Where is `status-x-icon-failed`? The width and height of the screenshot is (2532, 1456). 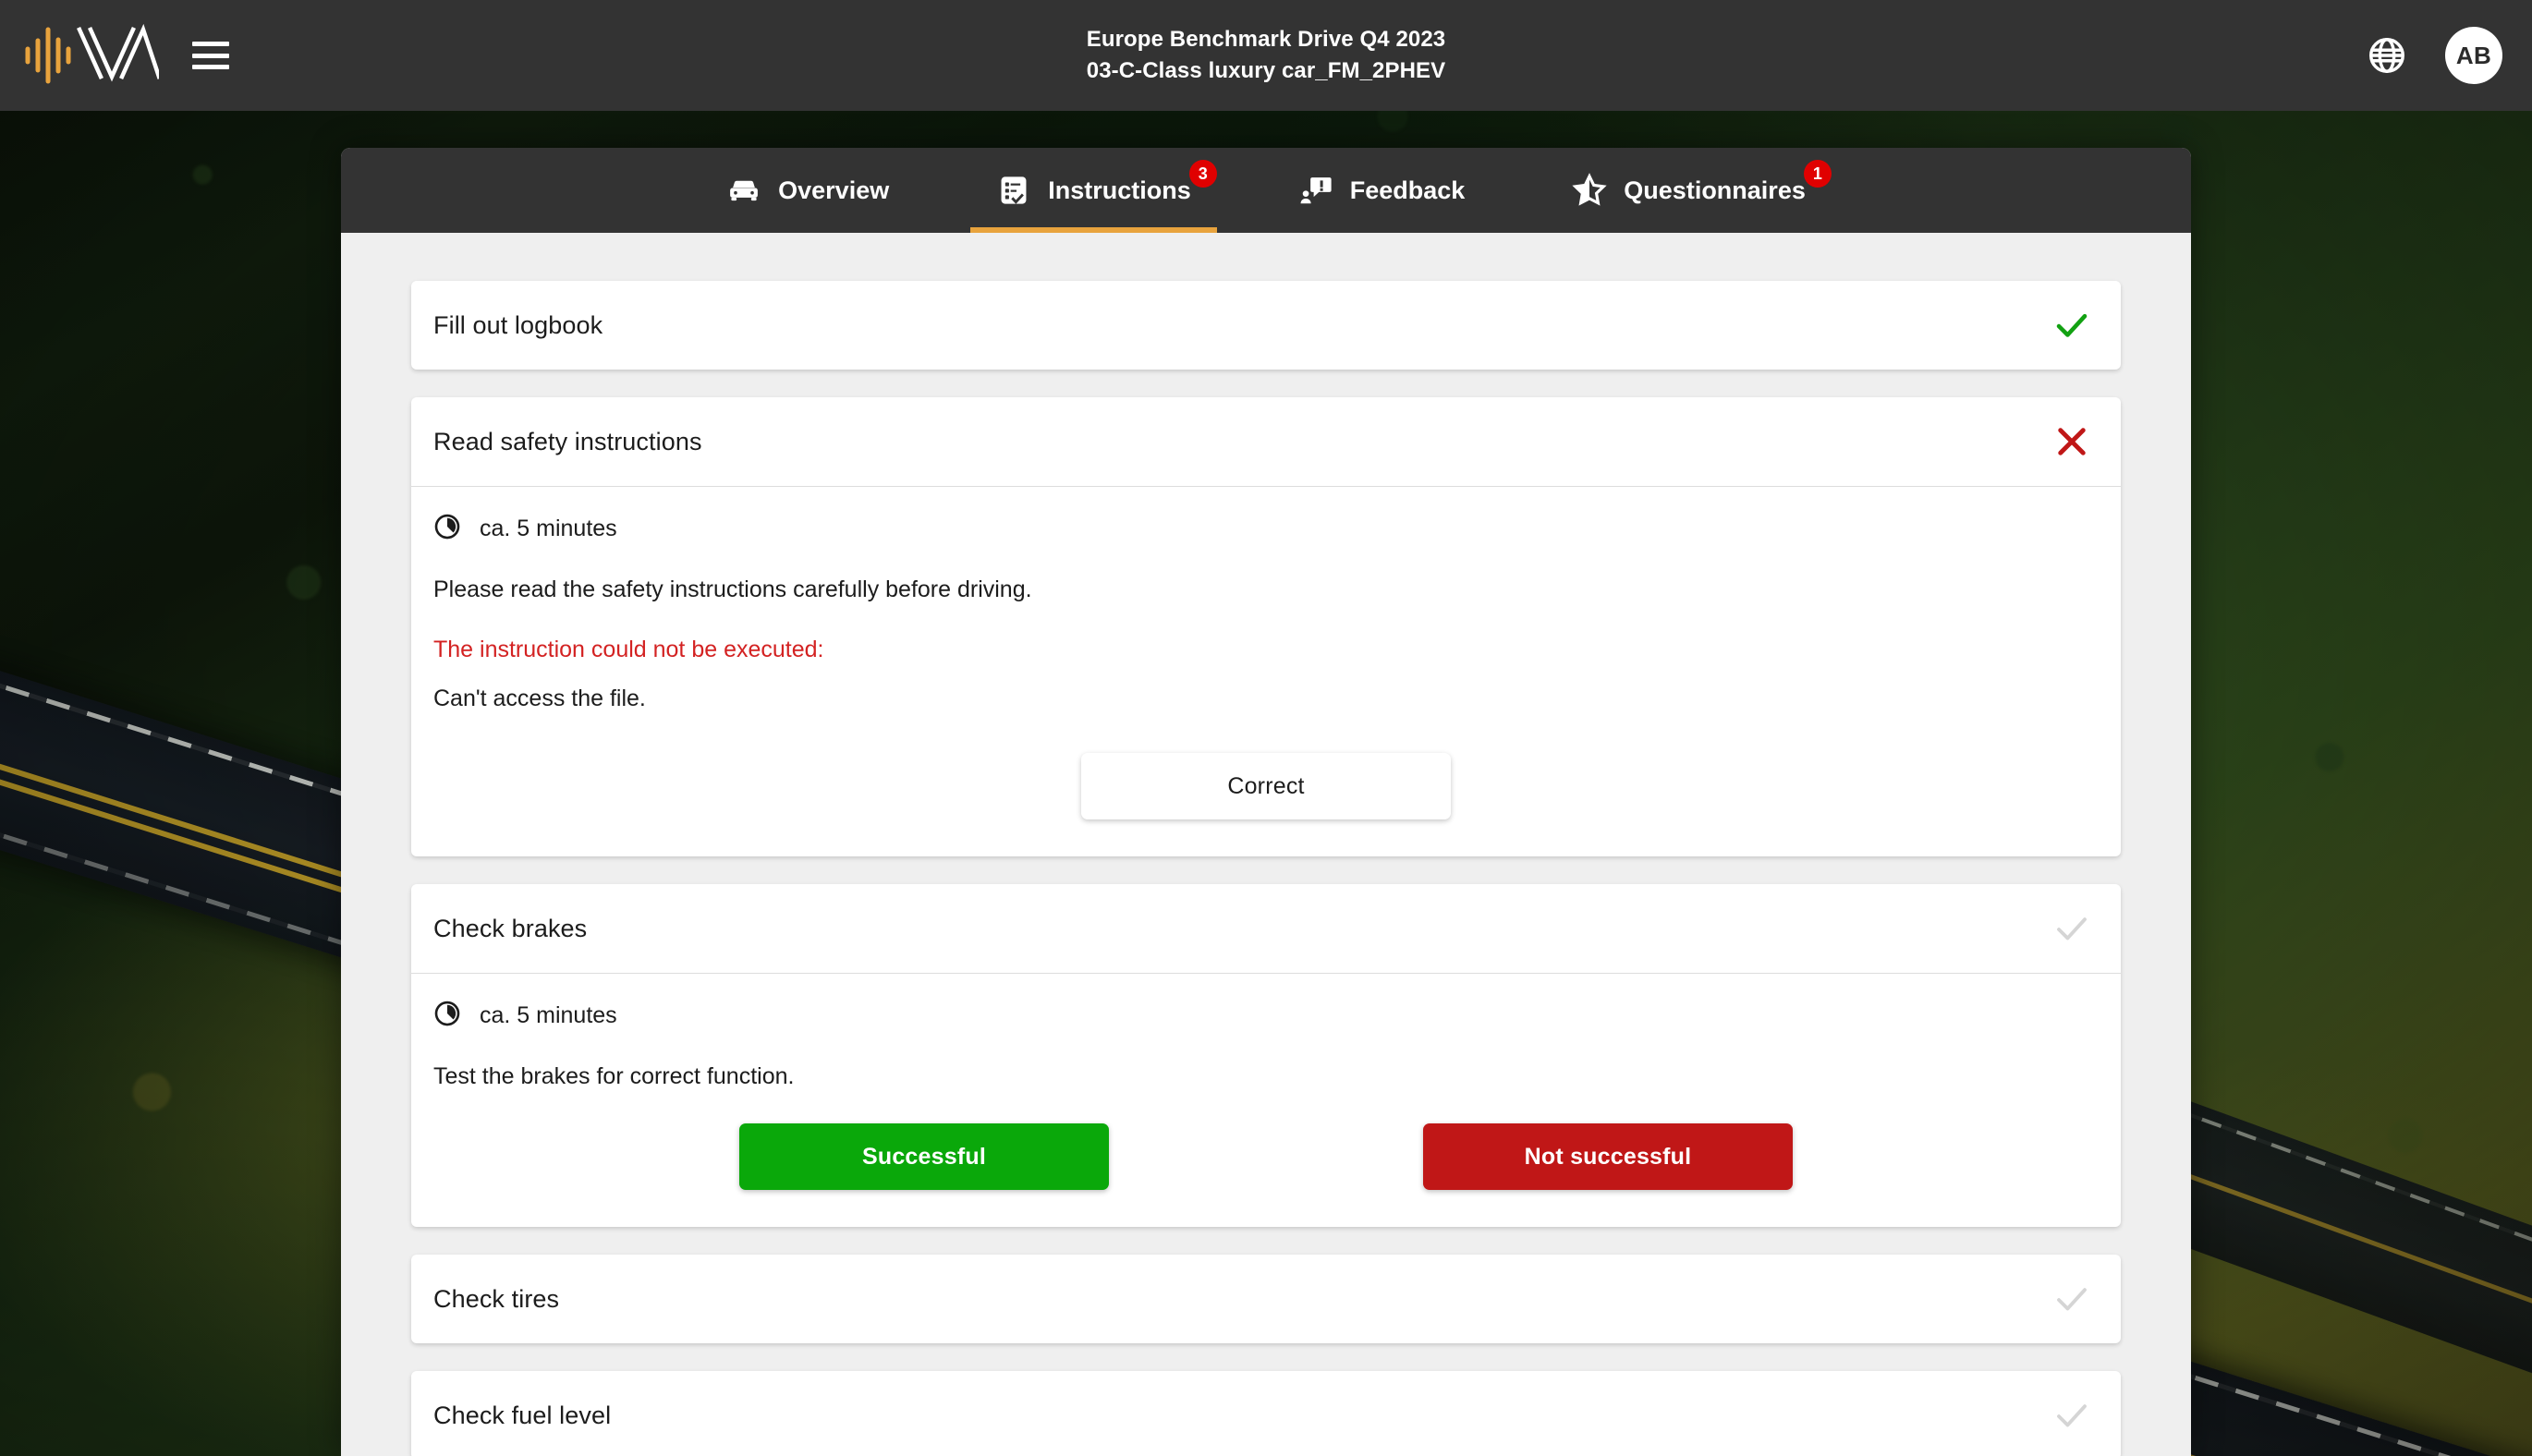 status-x-icon-failed is located at coordinates (2072, 441).